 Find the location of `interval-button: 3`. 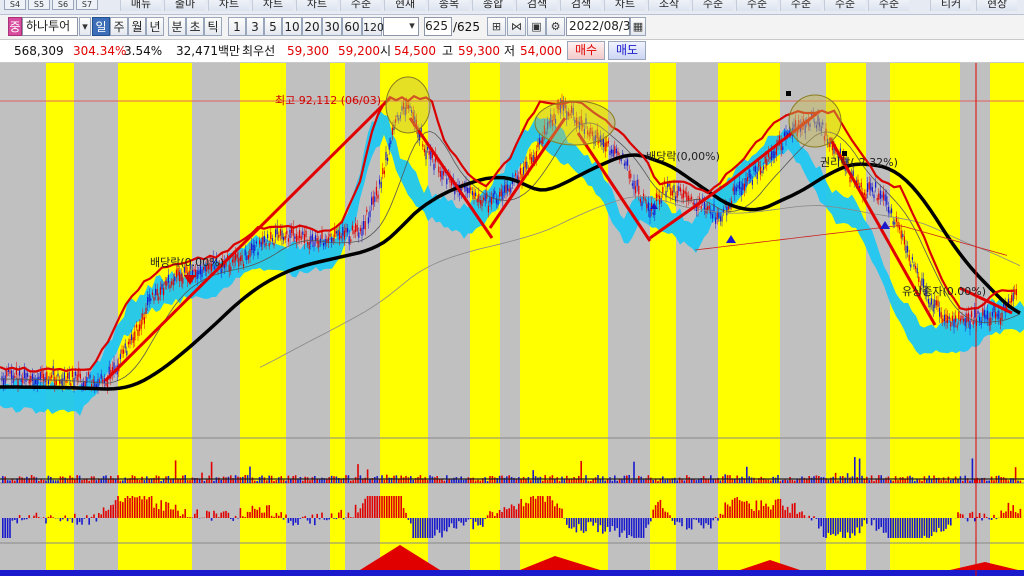

interval-button: 3 is located at coordinates (255, 26).